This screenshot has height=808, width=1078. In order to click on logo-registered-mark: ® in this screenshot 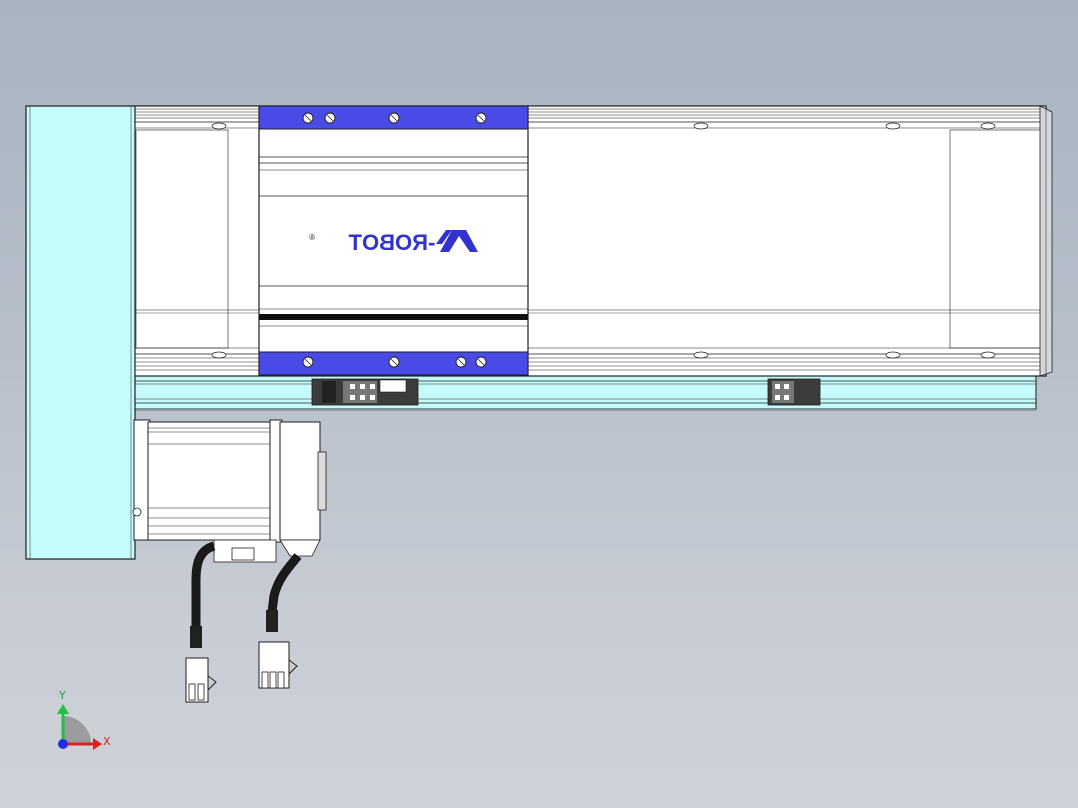, I will do `click(312, 237)`.